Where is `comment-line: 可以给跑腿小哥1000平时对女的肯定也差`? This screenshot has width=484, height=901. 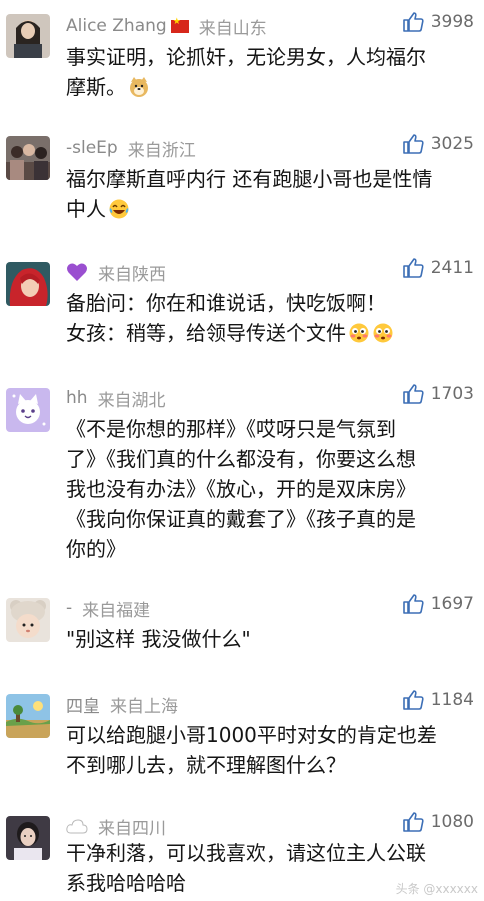 comment-line: 可以给跑腿小哥1000平时对女的肯定也差 is located at coordinates (251, 735).